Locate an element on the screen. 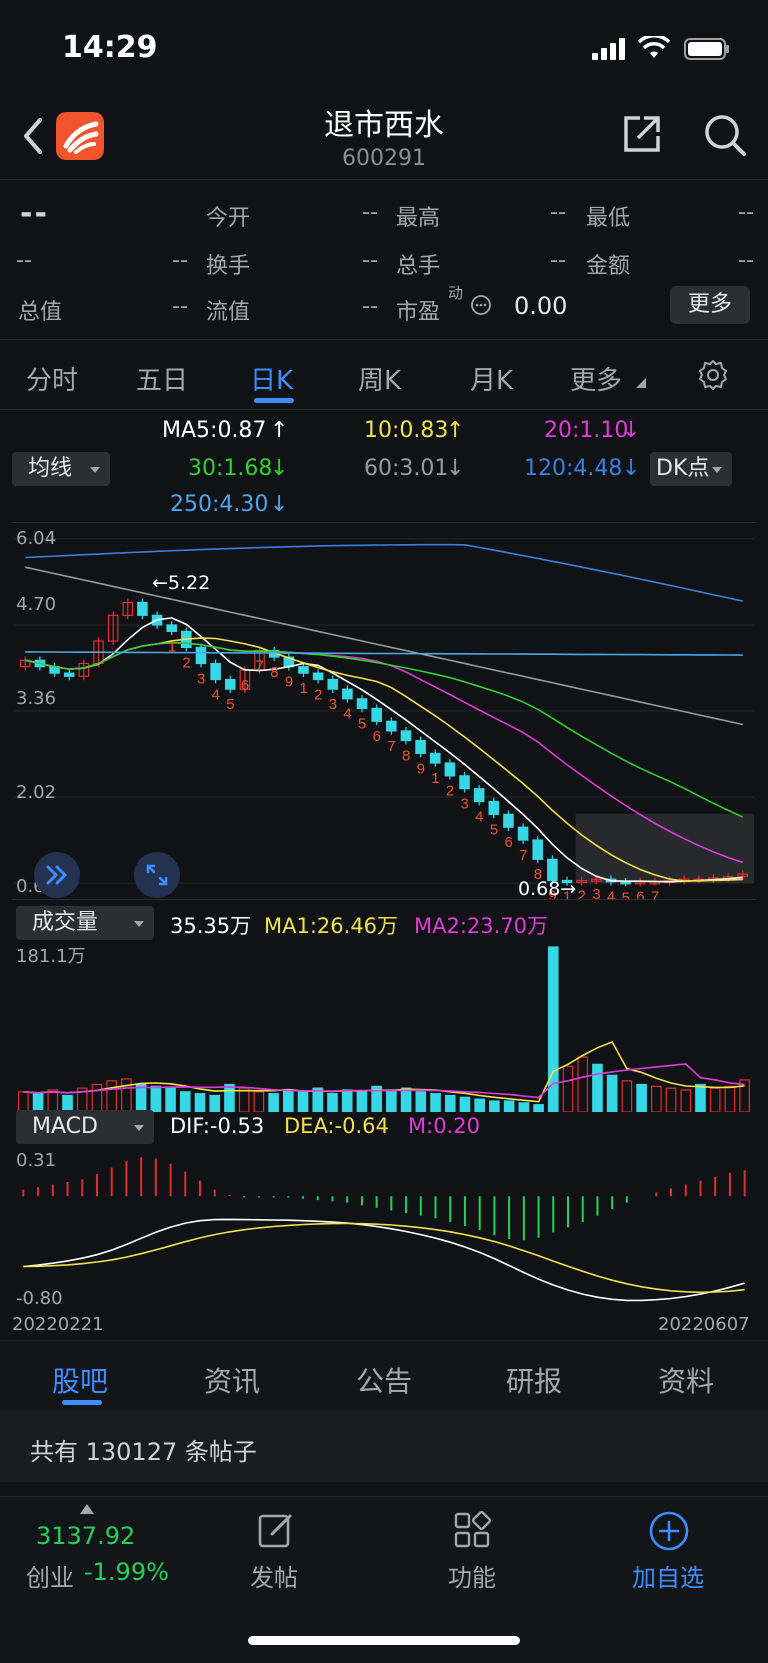 The width and height of the screenshot is (768, 1663). high-annotation: ←5.22 is located at coordinates (181, 583).